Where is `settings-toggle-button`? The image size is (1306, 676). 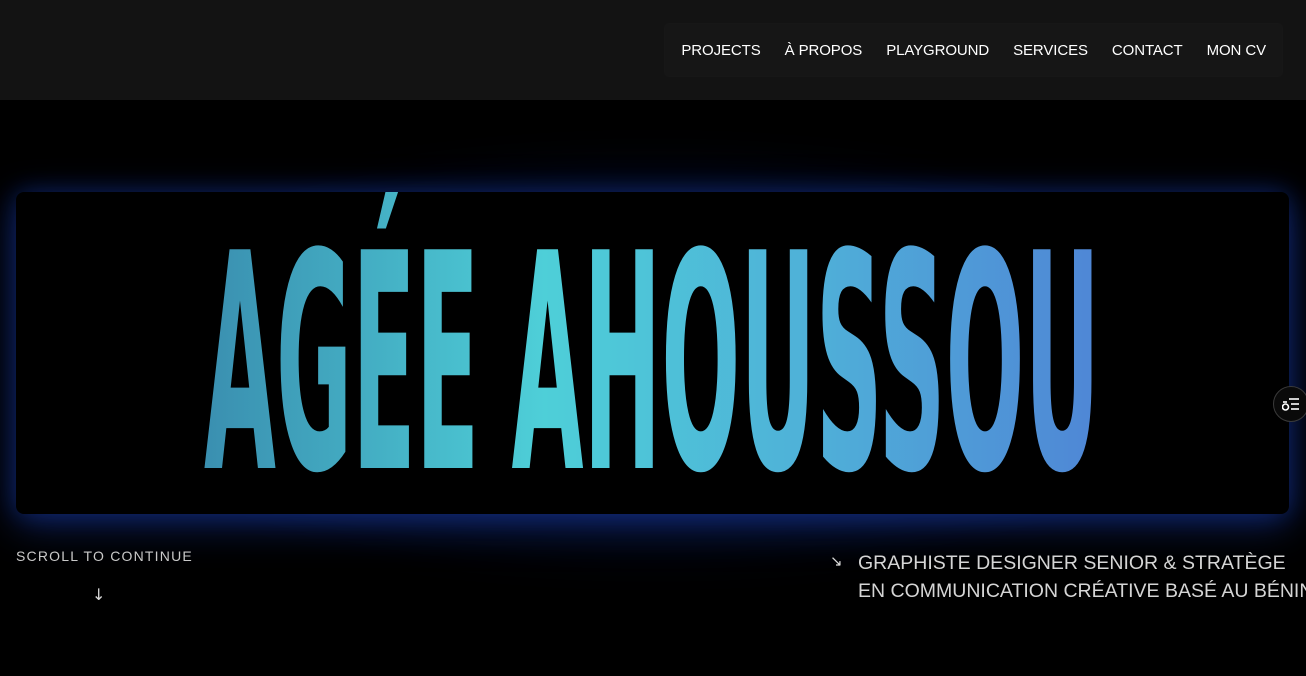 settings-toggle-button is located at coordinates (1289, 404).